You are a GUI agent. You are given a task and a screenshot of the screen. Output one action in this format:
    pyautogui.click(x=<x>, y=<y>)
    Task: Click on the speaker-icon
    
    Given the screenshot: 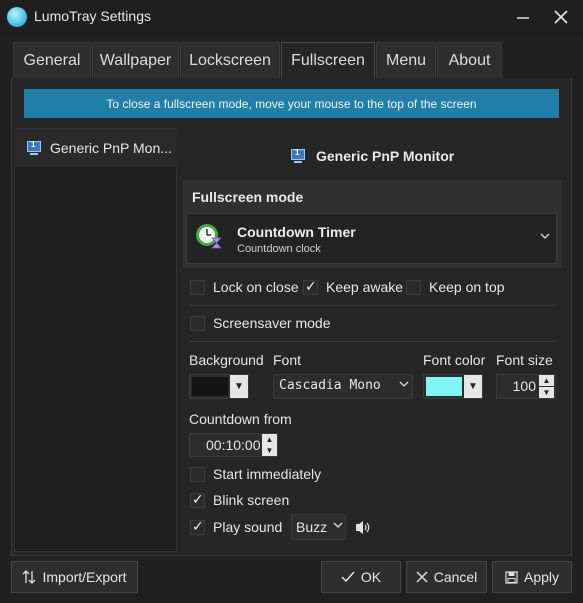 What is the action you would take?
    pyautogui.click(x=363, y=527)
    